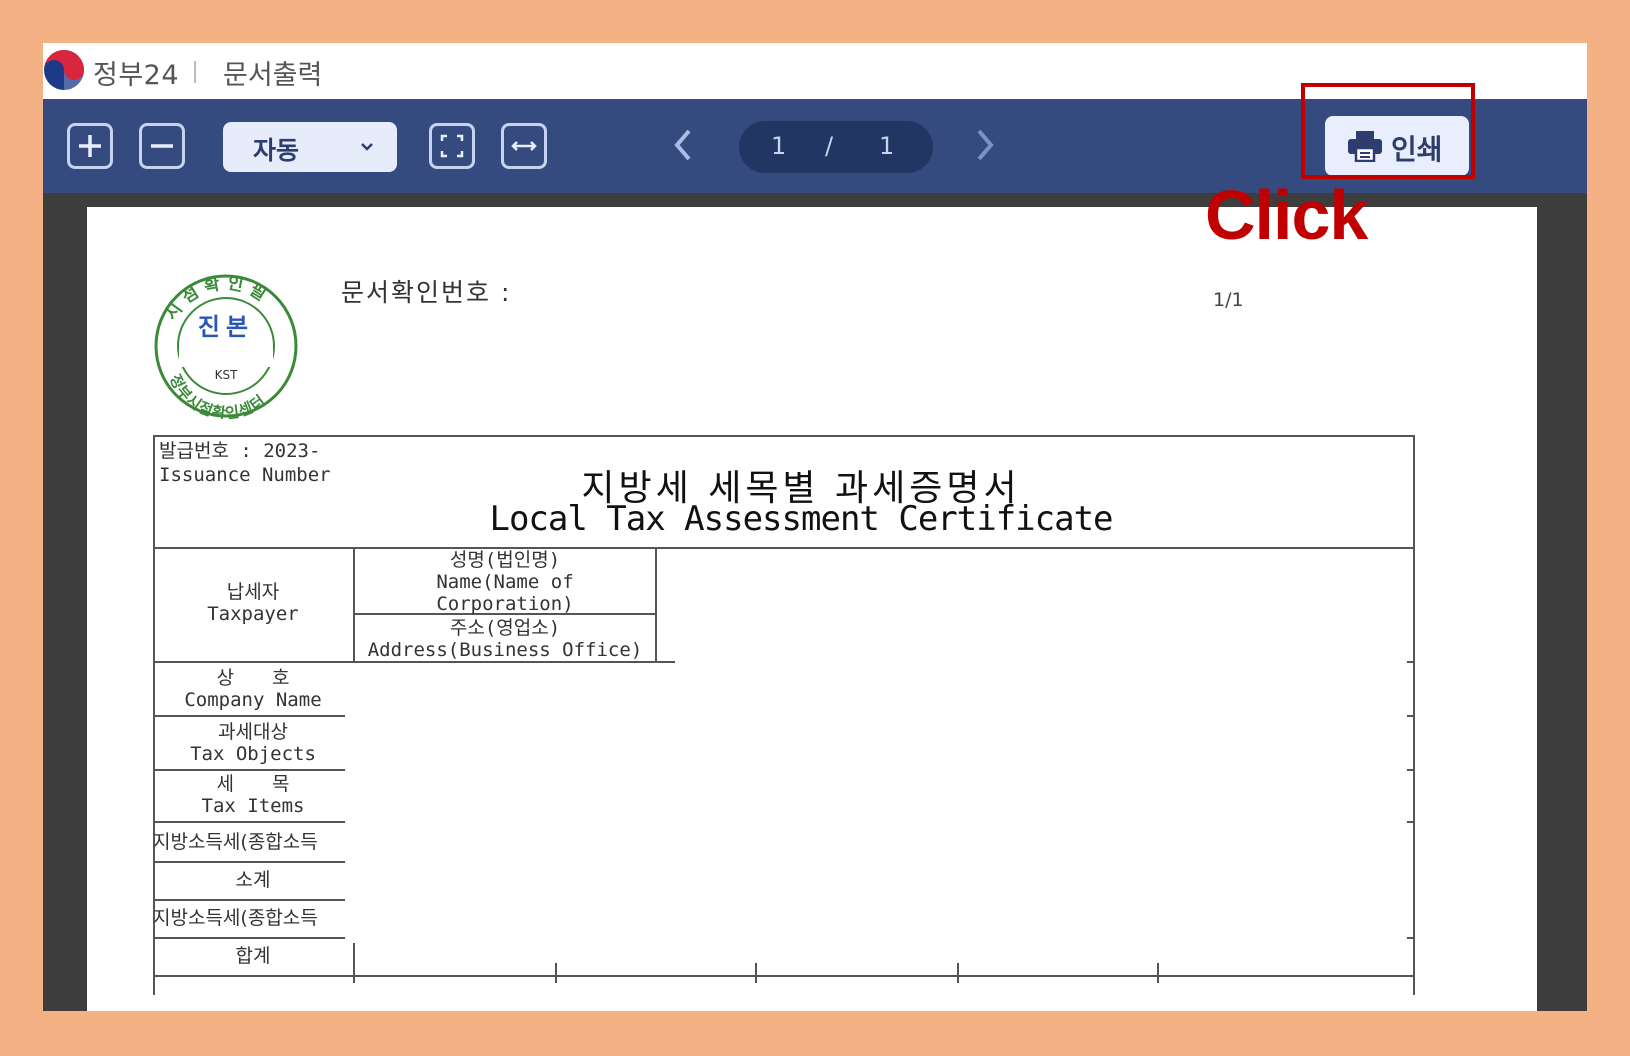  What do you see at coordinates (836, 147) in the screenshot?
I see `page-indicator: 1 / 1` at bounding box center [836, 147].